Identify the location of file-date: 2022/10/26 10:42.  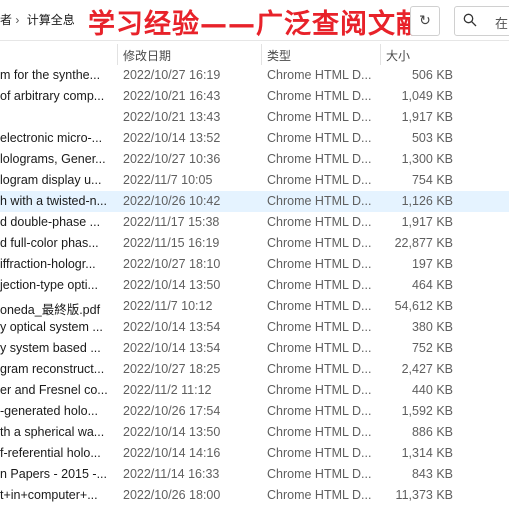
(172, 201).